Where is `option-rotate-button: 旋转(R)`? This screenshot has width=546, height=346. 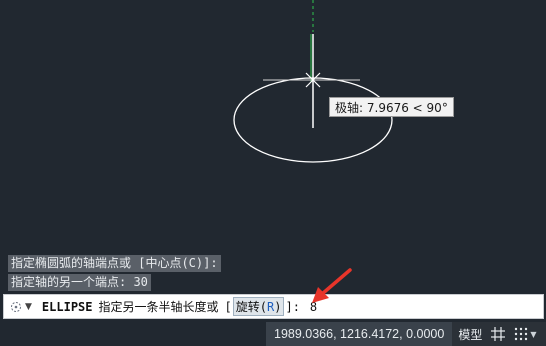
option-rotate-button: 旋转(R) is located at coordinates (258, 306).